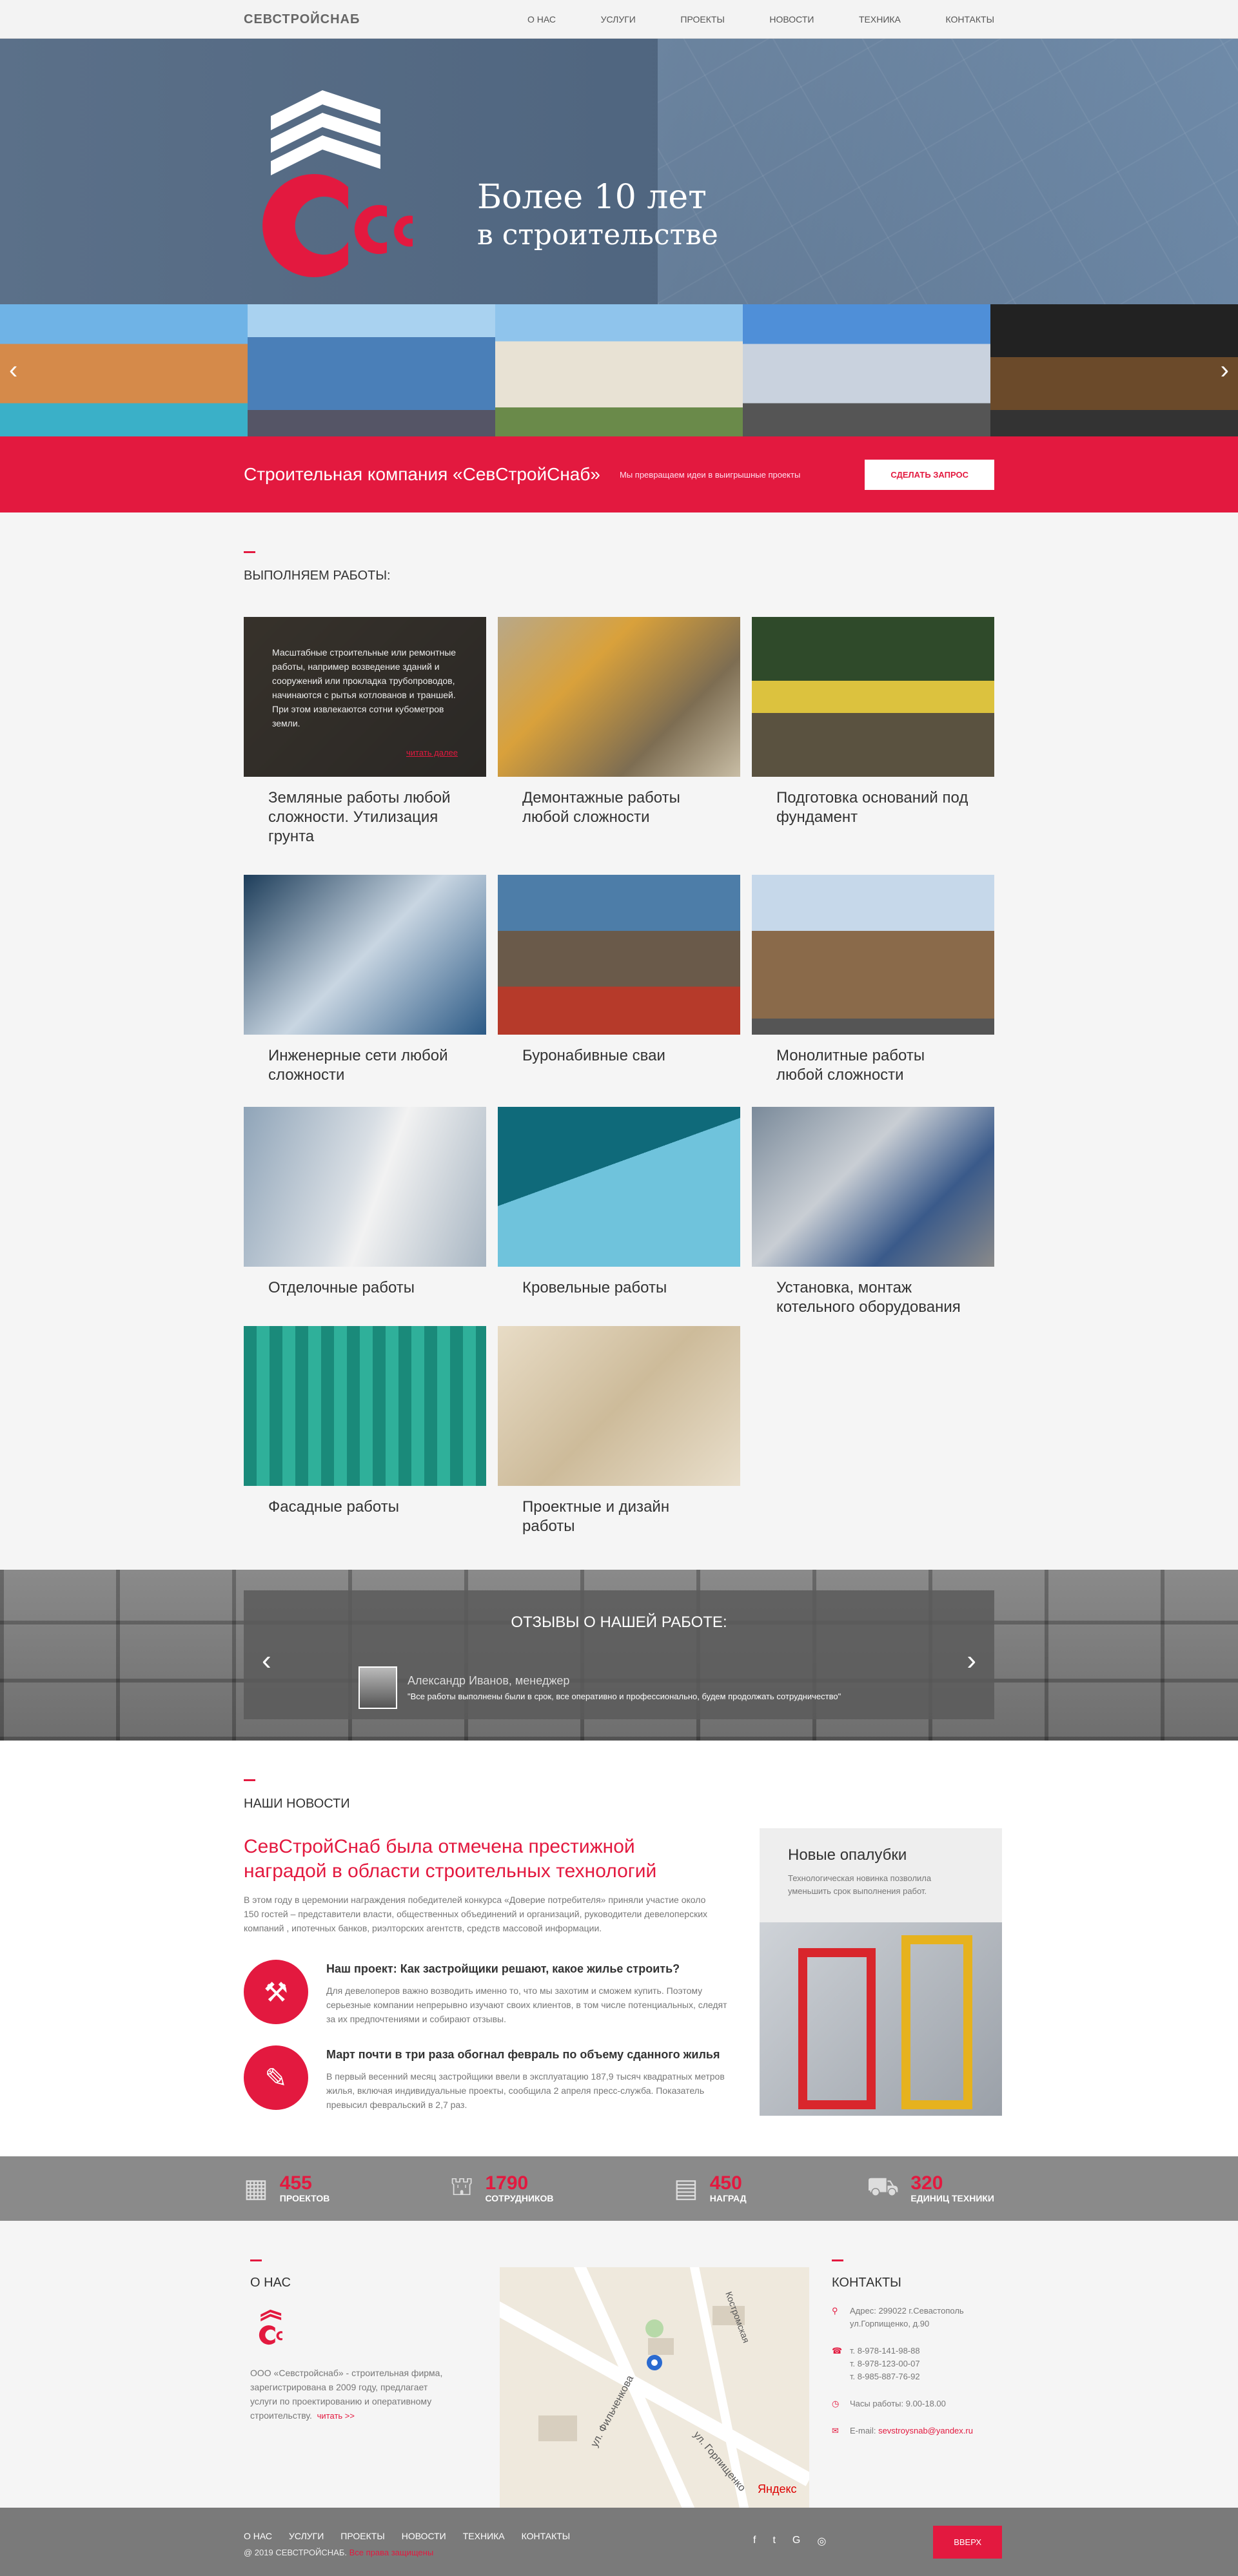 The height and width of the screenshot is (2576, 1238). I want to click on service-card: Монолитные работы любой сложности, so click(873, 980).